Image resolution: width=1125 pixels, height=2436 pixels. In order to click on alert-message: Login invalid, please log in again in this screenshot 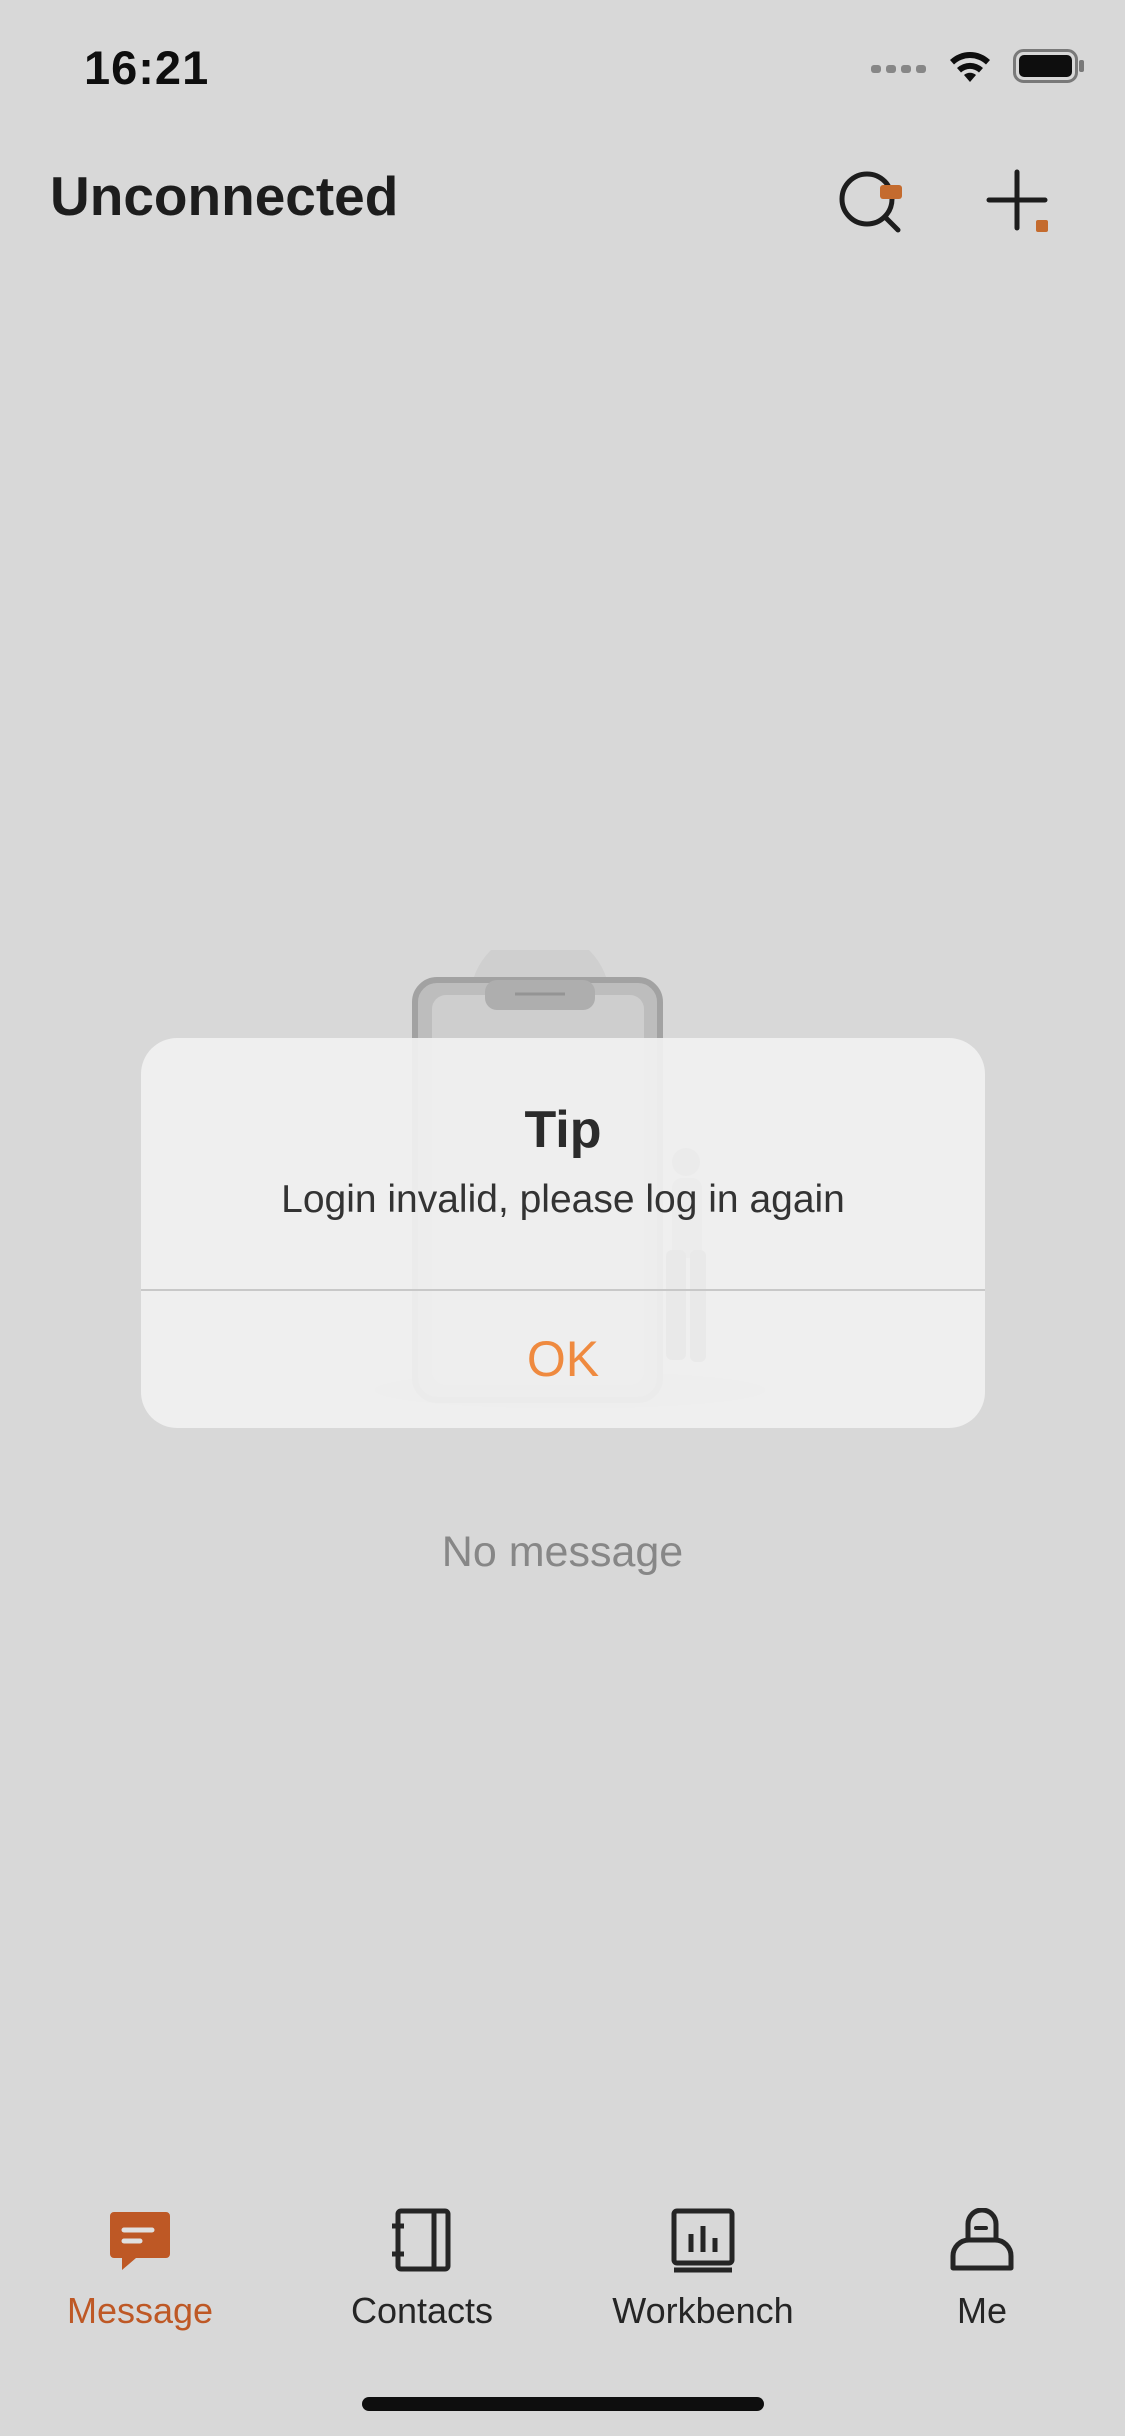, I will do `click(563, 1199)`.